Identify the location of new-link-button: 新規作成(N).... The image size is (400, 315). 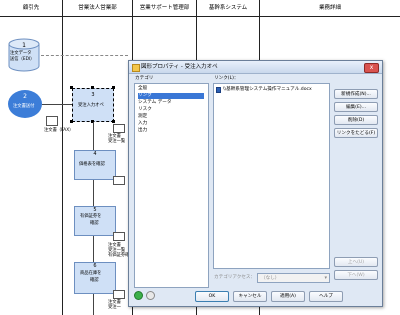
(356, 94).